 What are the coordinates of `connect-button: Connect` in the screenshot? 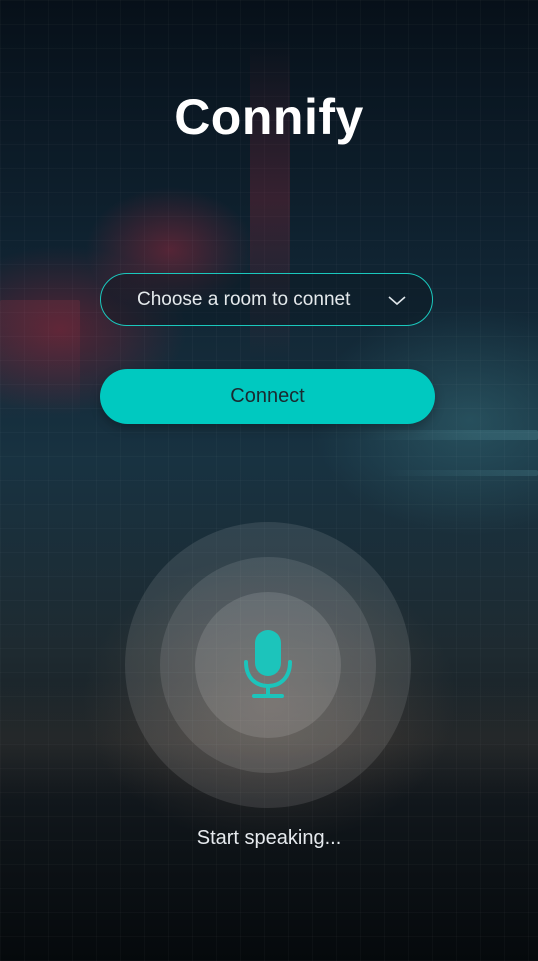 It's located at (267, 396).